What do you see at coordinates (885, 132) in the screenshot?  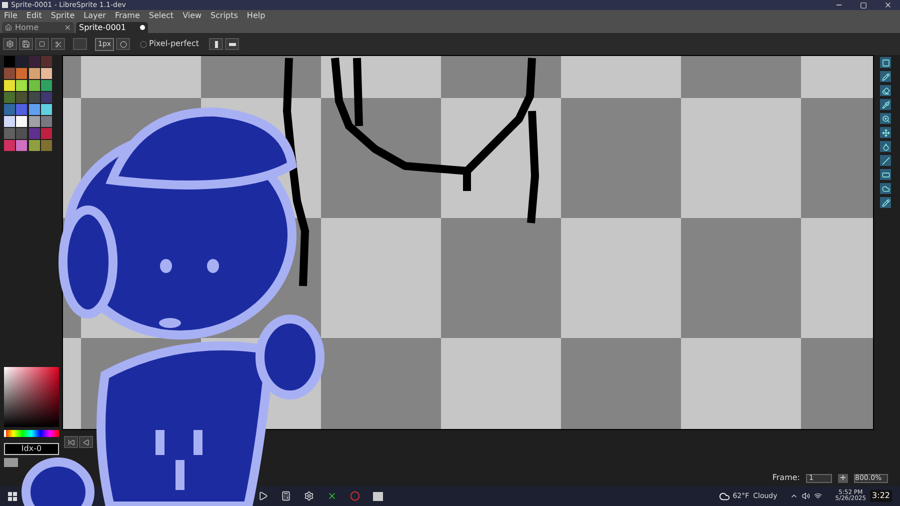 I see `move-icon` at bounding box center [885, 132].